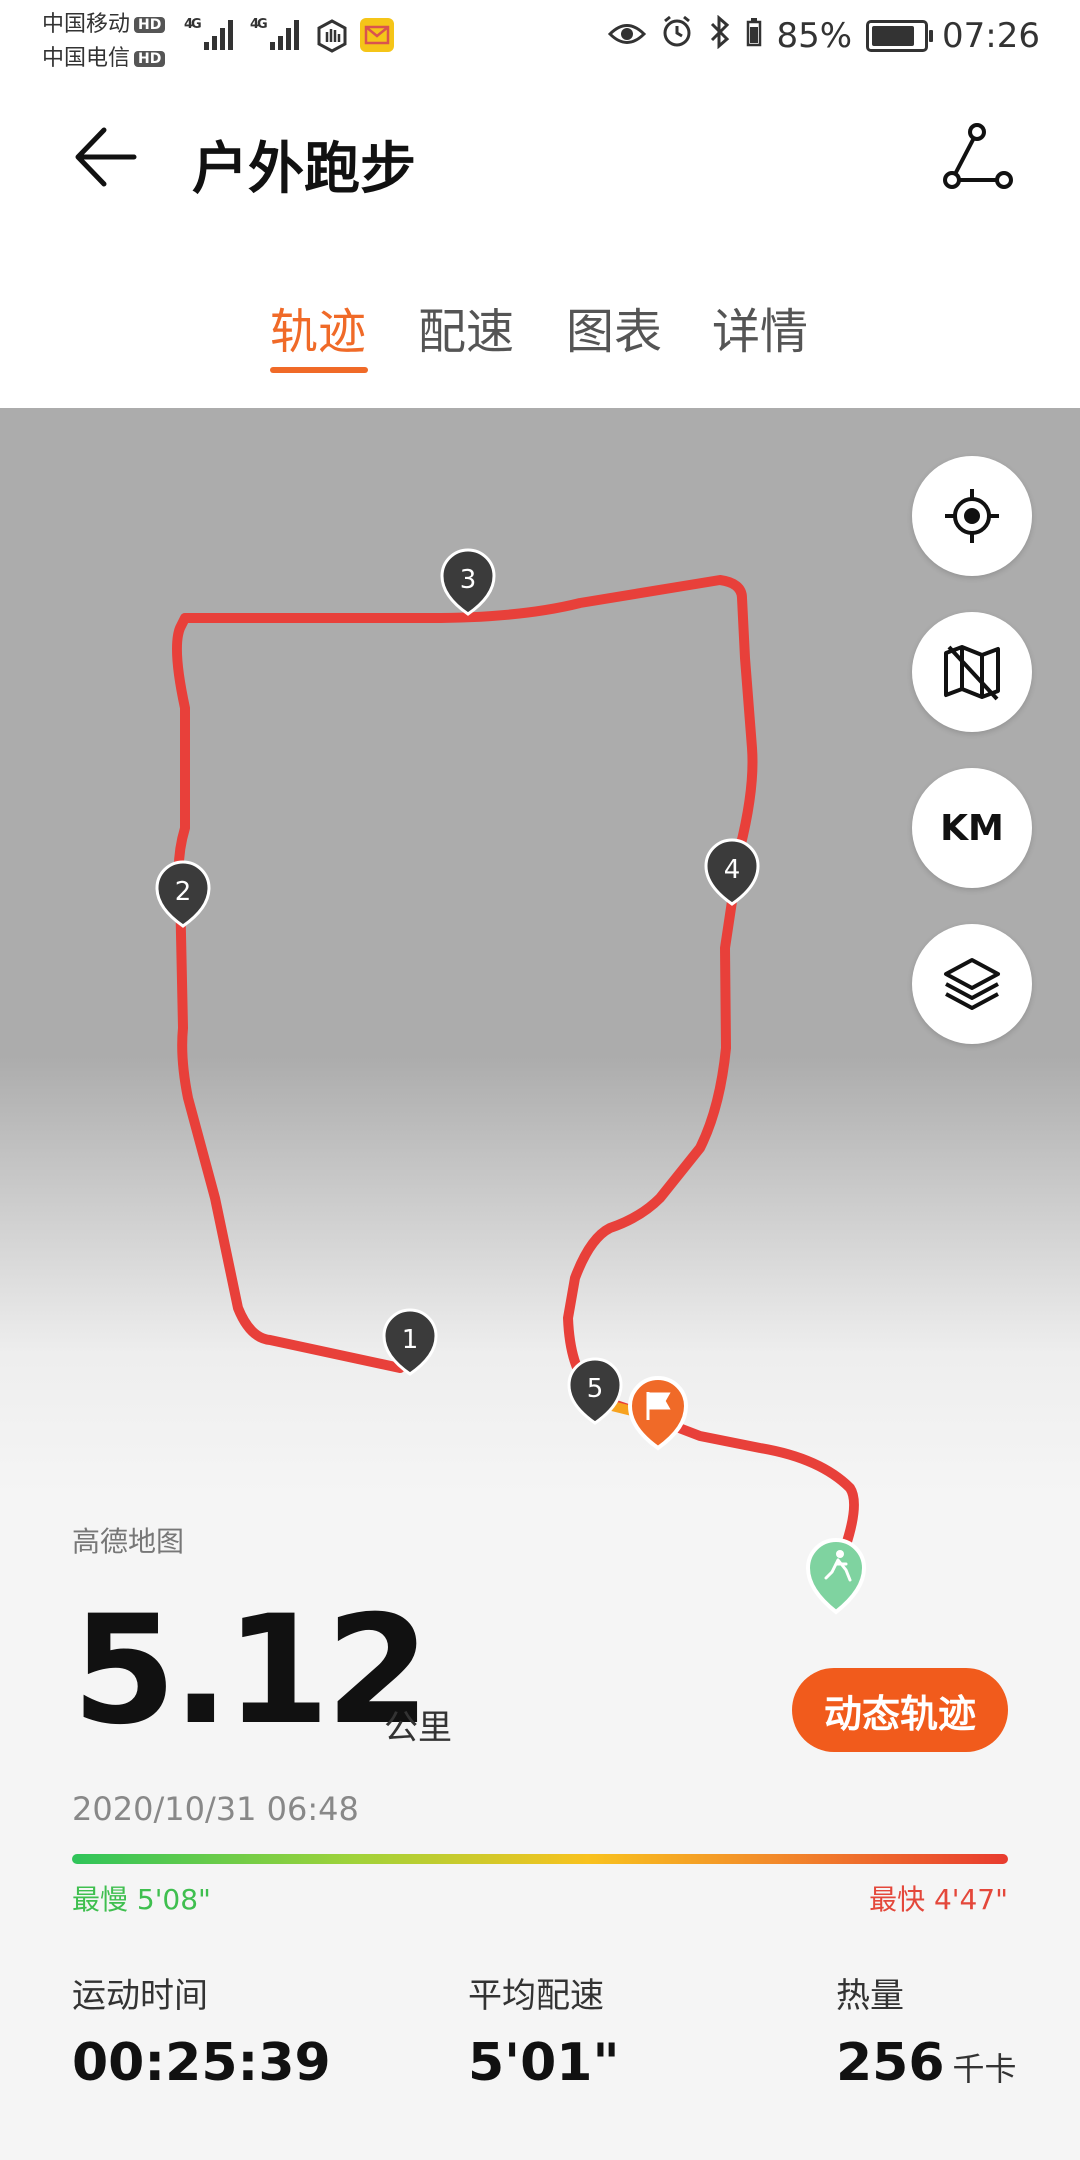 This screenshot has width=1080, height=2160. I want to click on km-marker-2: 2, so click(183, 894).